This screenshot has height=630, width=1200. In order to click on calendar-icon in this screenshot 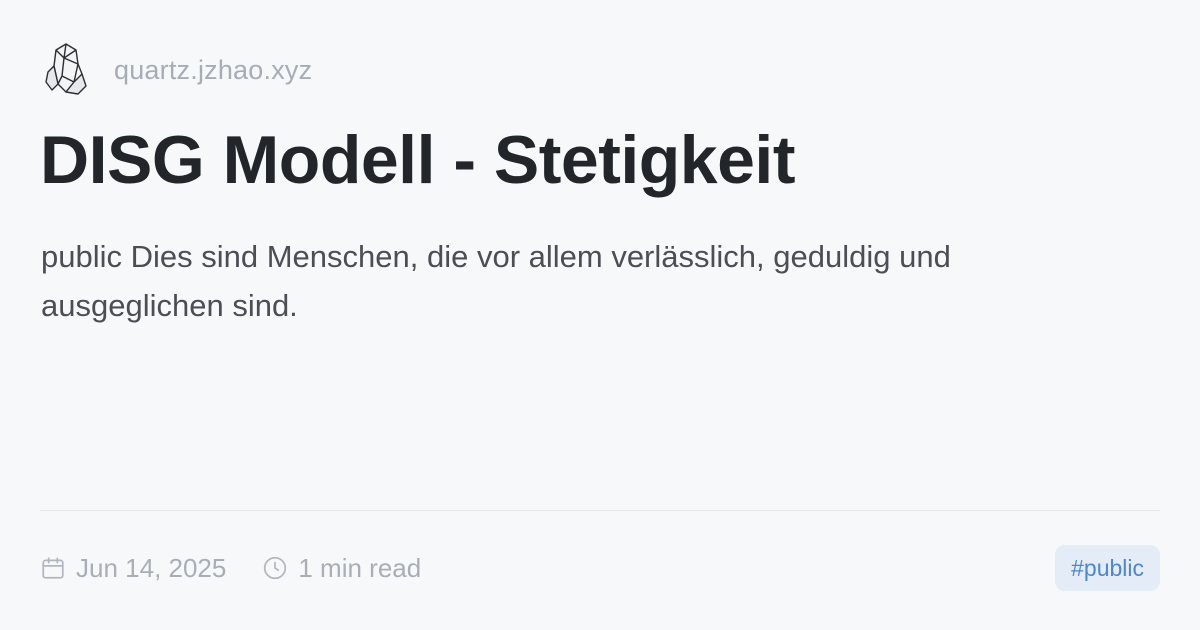, I will do `click(53, 568)`.